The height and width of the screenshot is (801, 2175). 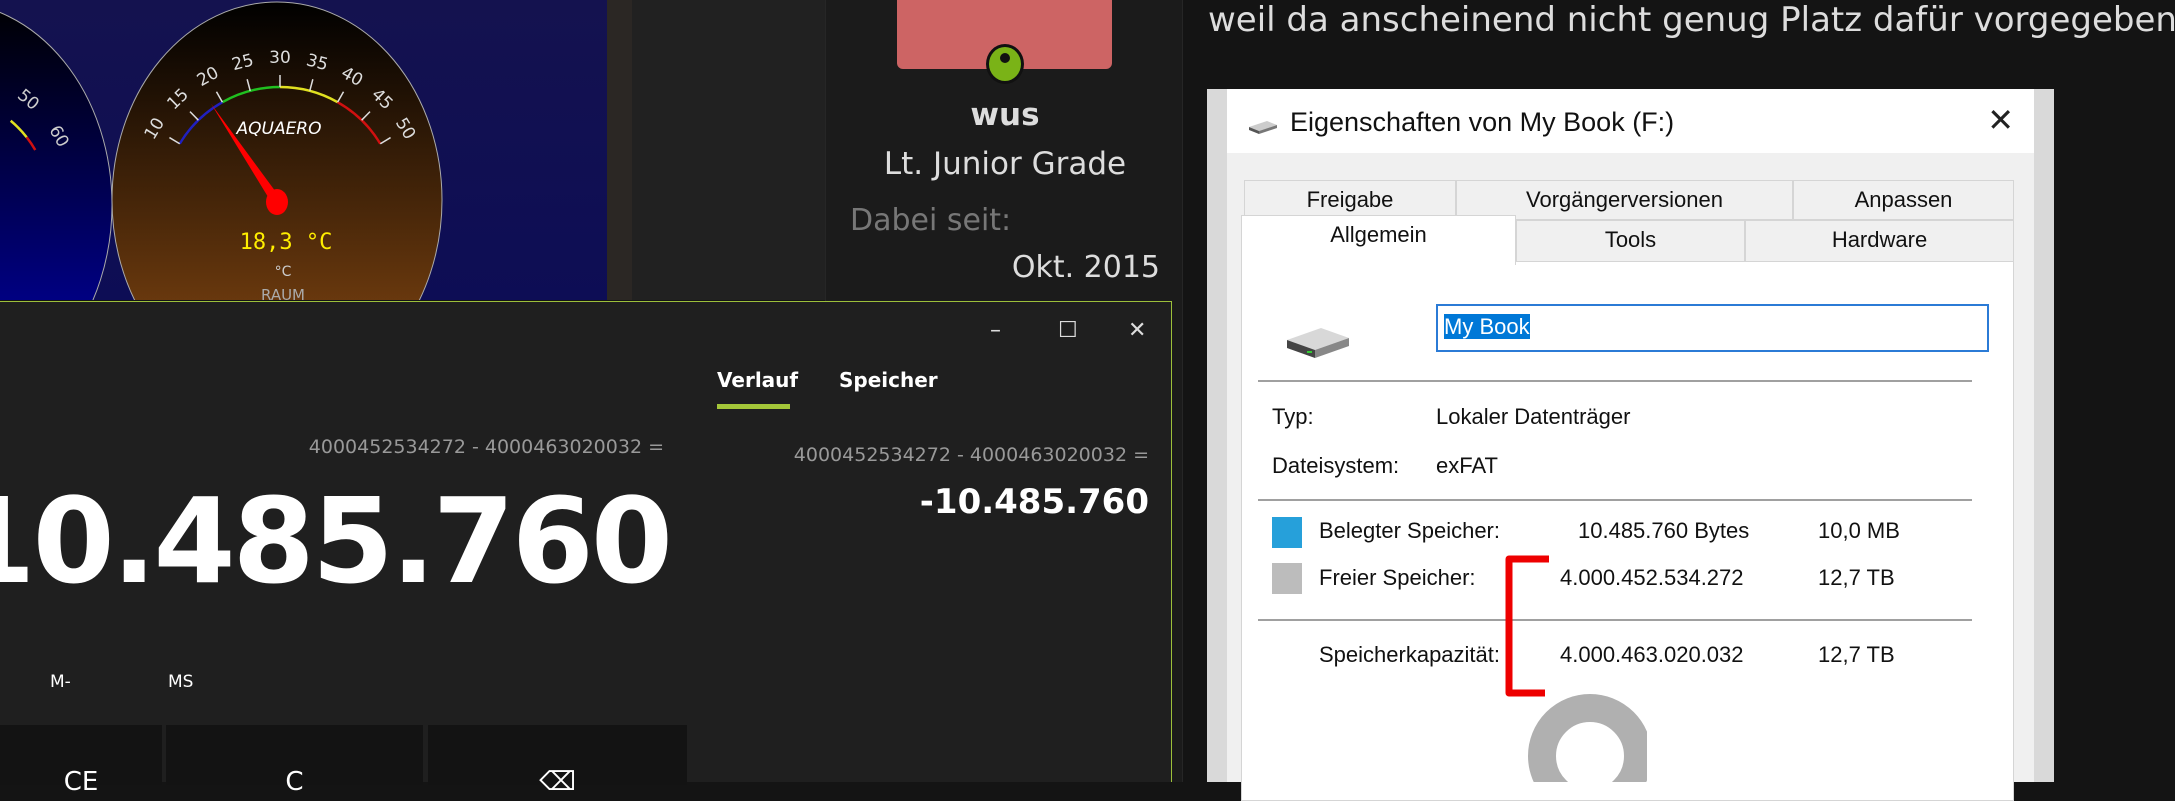 What do you see at coordinates (1293, 416) in the screenshot?
I see `type-label: Typ:` at bounding box center [1293, 416].